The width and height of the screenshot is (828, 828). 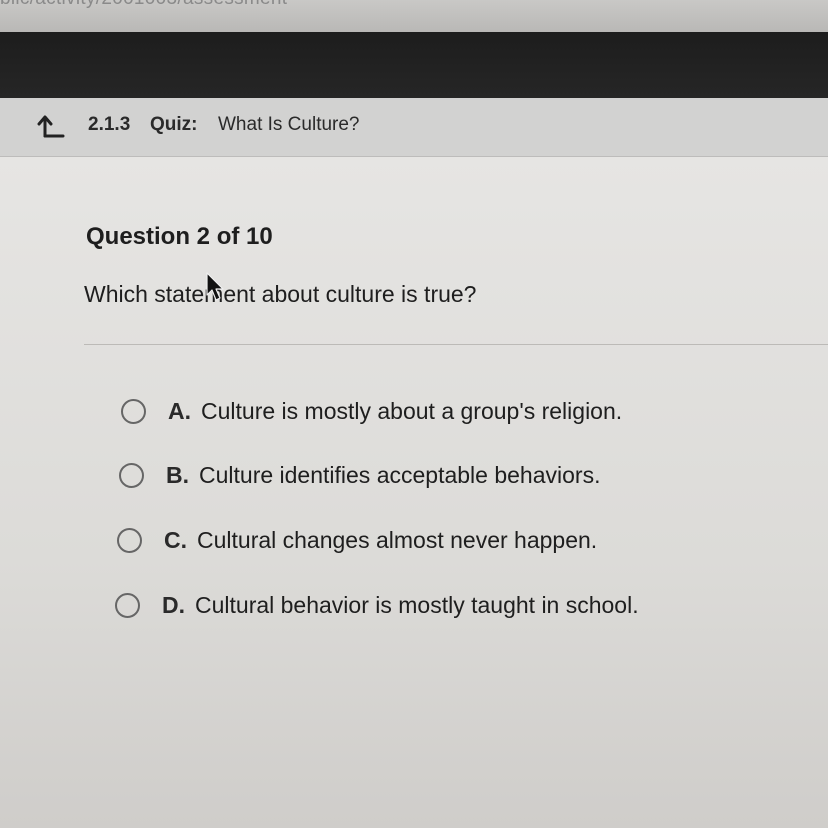 I want to click on answer-option-c: C. Cultural changes almost never happen., so click(x=357, y=540).